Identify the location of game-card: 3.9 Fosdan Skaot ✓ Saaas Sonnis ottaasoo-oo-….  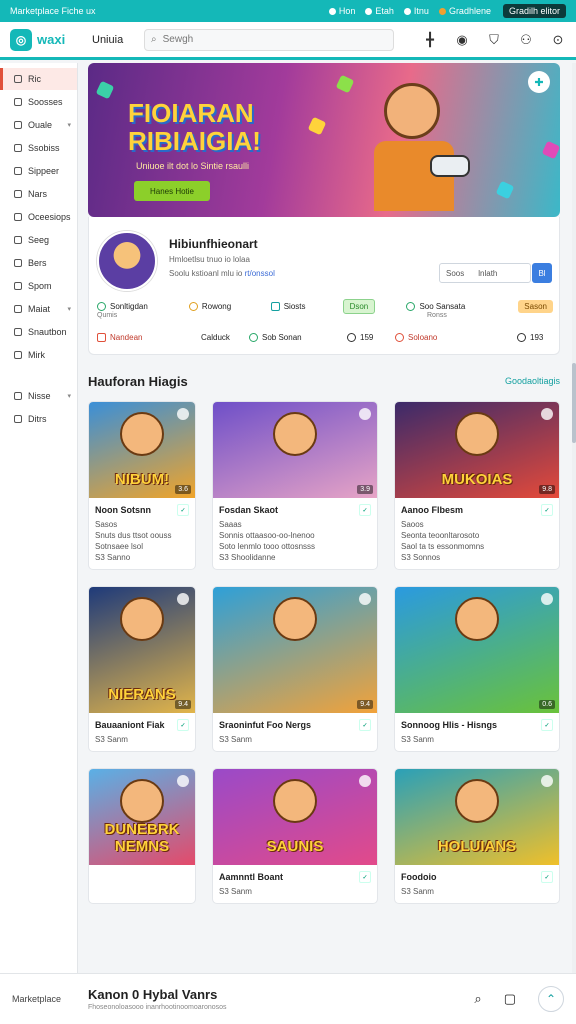
(295, 485).